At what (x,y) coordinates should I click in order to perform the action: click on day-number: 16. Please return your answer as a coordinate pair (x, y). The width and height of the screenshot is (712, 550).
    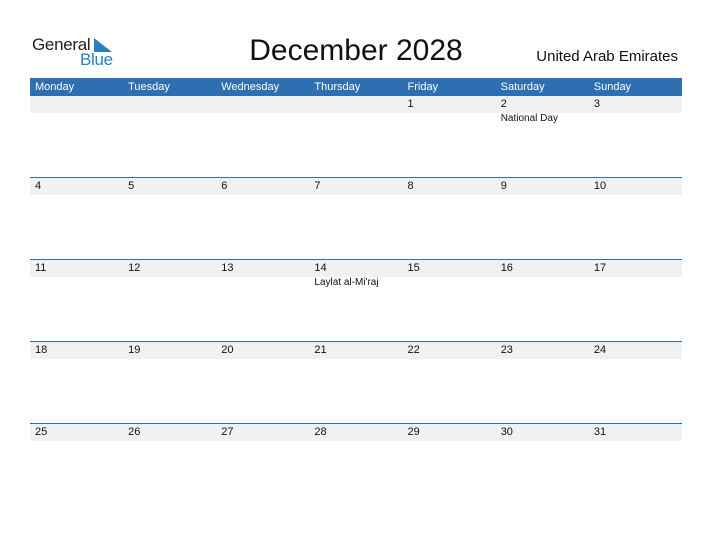
    Looking at the image, I should click on (506, 268).